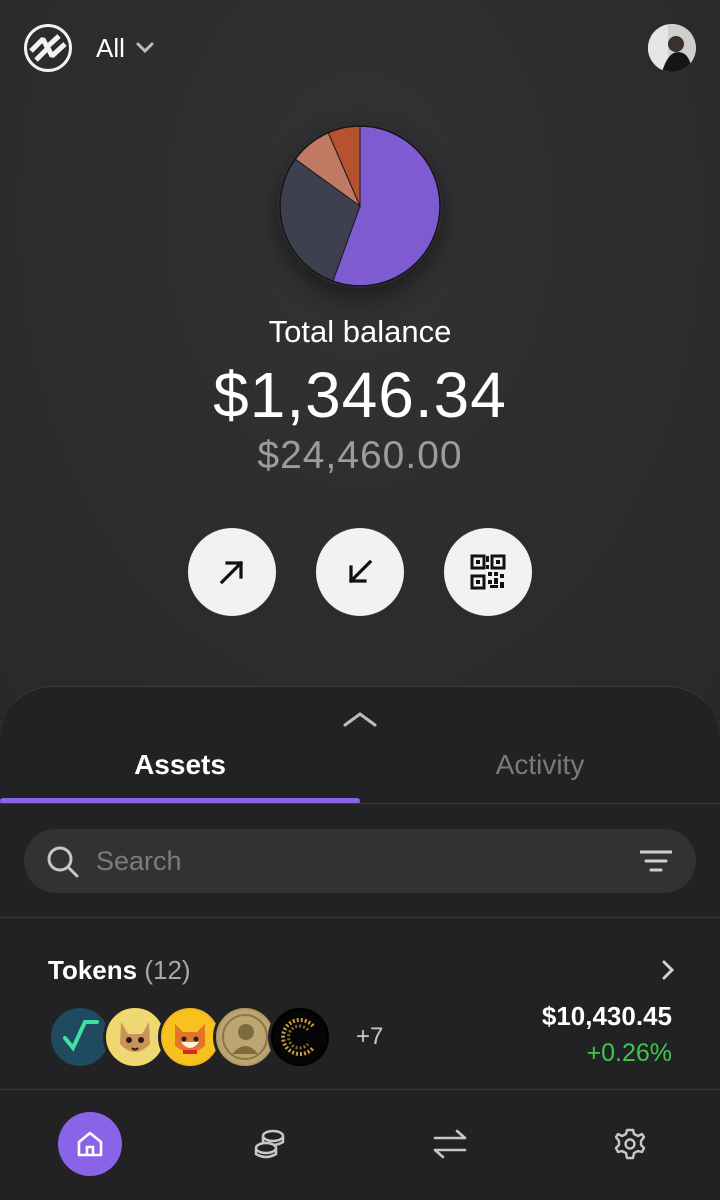 The height and width of the screenshot is (1200, 720). I want to click on qr-code-icon, so click(488, 572).